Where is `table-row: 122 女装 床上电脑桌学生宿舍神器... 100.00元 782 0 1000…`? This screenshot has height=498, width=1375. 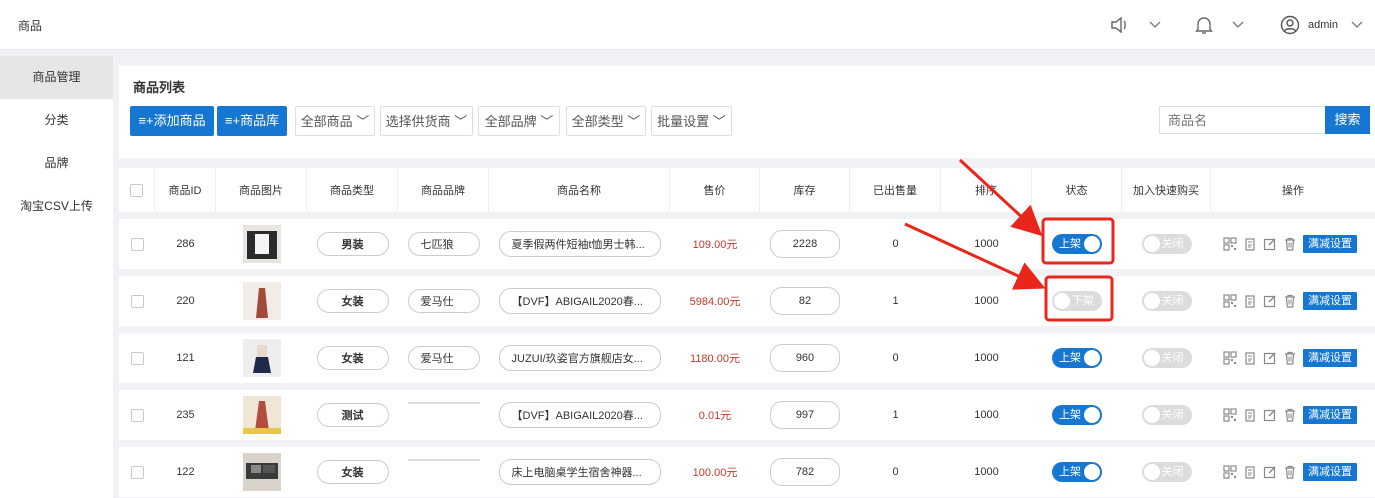
table-row: 122 女装 床上电脑桌学生宿舍神器... 100.00元 782 0 1000… is located at coordinates (747, 472).